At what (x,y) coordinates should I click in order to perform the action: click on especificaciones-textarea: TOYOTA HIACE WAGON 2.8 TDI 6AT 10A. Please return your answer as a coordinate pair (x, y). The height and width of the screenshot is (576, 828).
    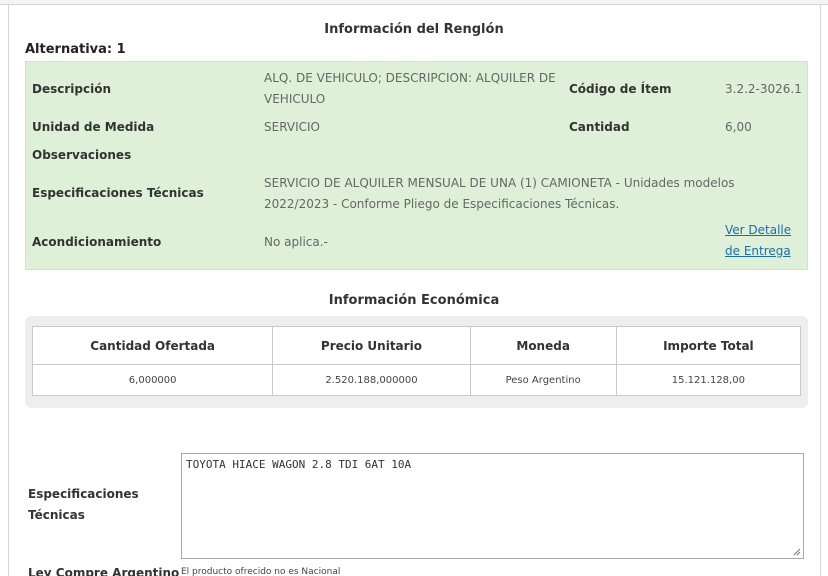
    Looking at the image, I should click on (492, 506).